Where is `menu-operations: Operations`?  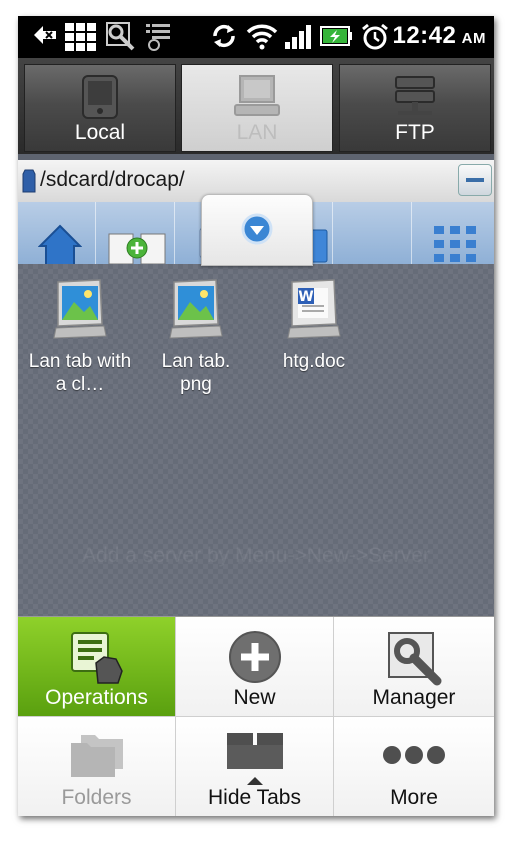 menu-operations: Operations is located at coordinates (97, 667).